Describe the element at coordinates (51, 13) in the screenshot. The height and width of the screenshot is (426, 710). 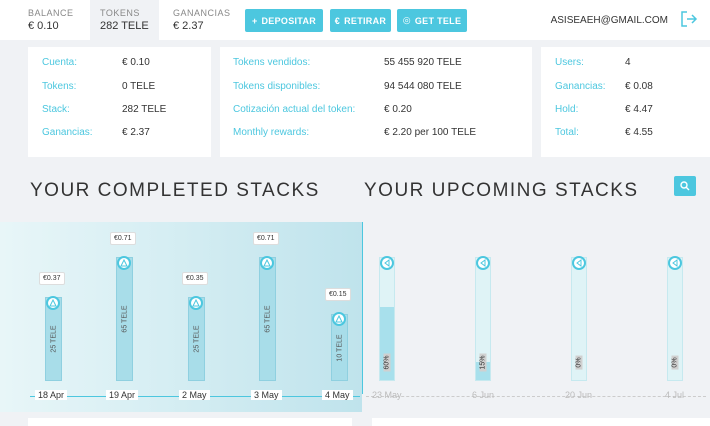
I see `balance-label: BALANCE` at that location.